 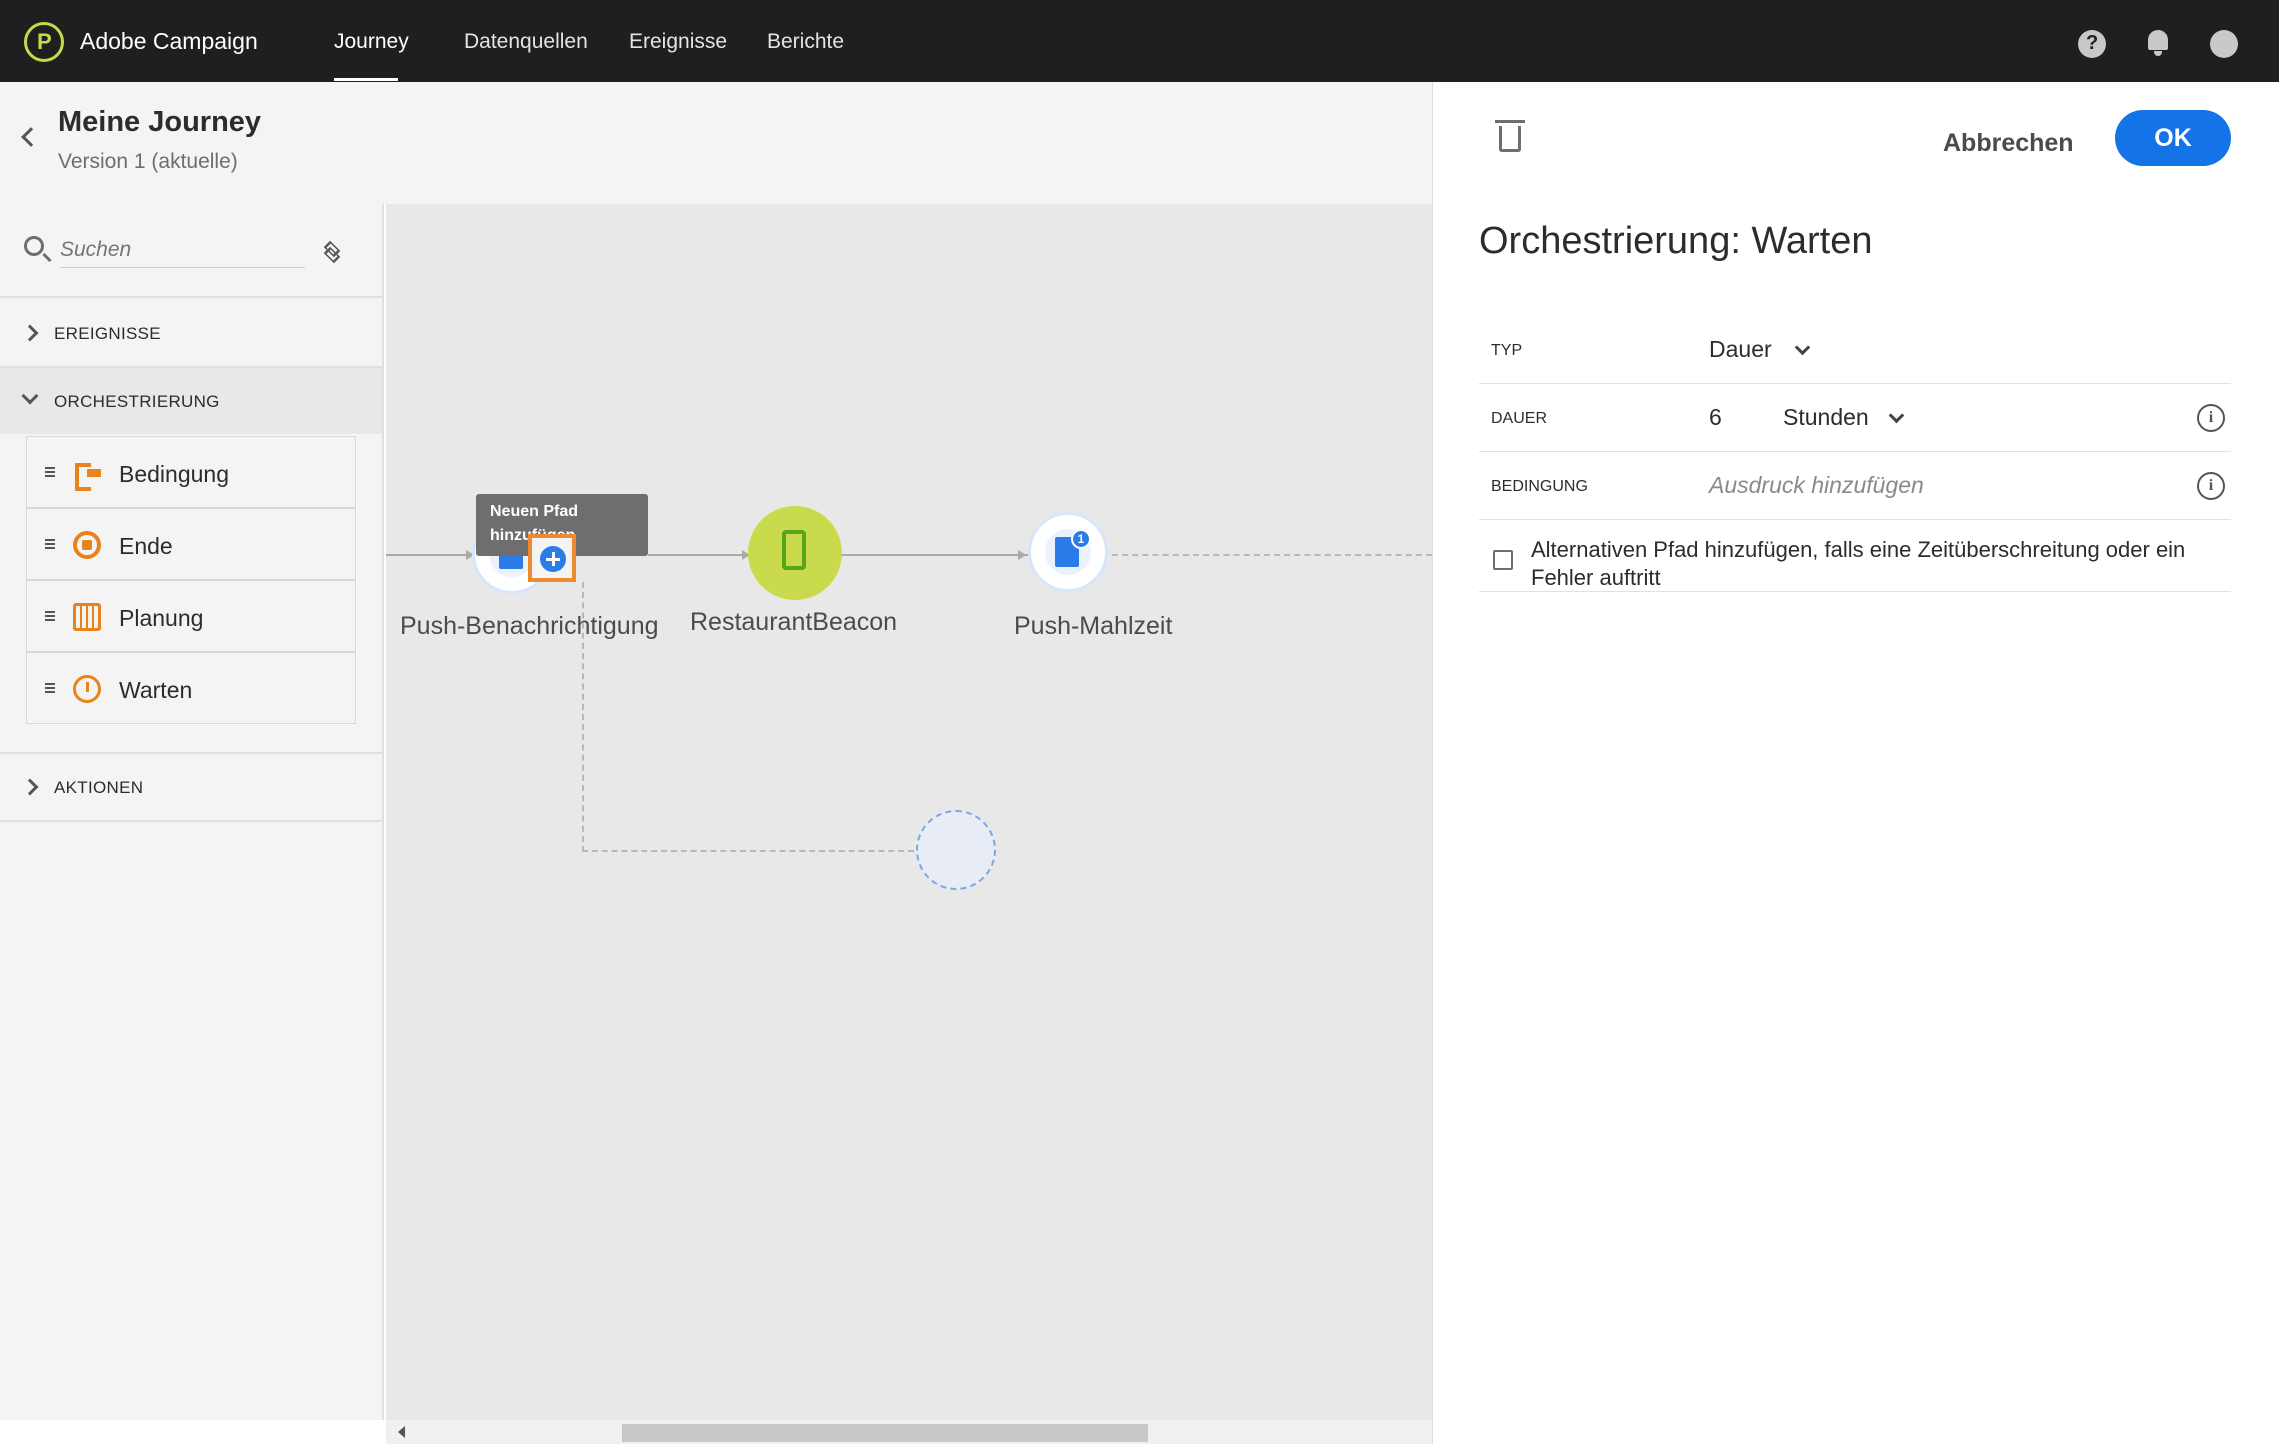 What do you see at coordinates (371, 42) in the screenshot?
I see `nav-journey: Journey` at bounding box center [371, 42].